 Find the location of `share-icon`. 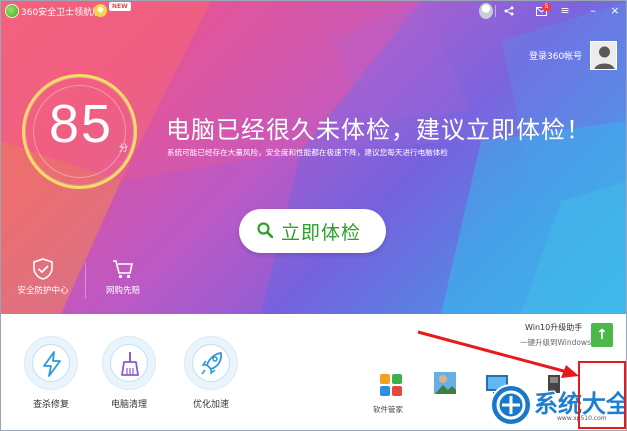

share-icon is located at coordinates (509, 11).